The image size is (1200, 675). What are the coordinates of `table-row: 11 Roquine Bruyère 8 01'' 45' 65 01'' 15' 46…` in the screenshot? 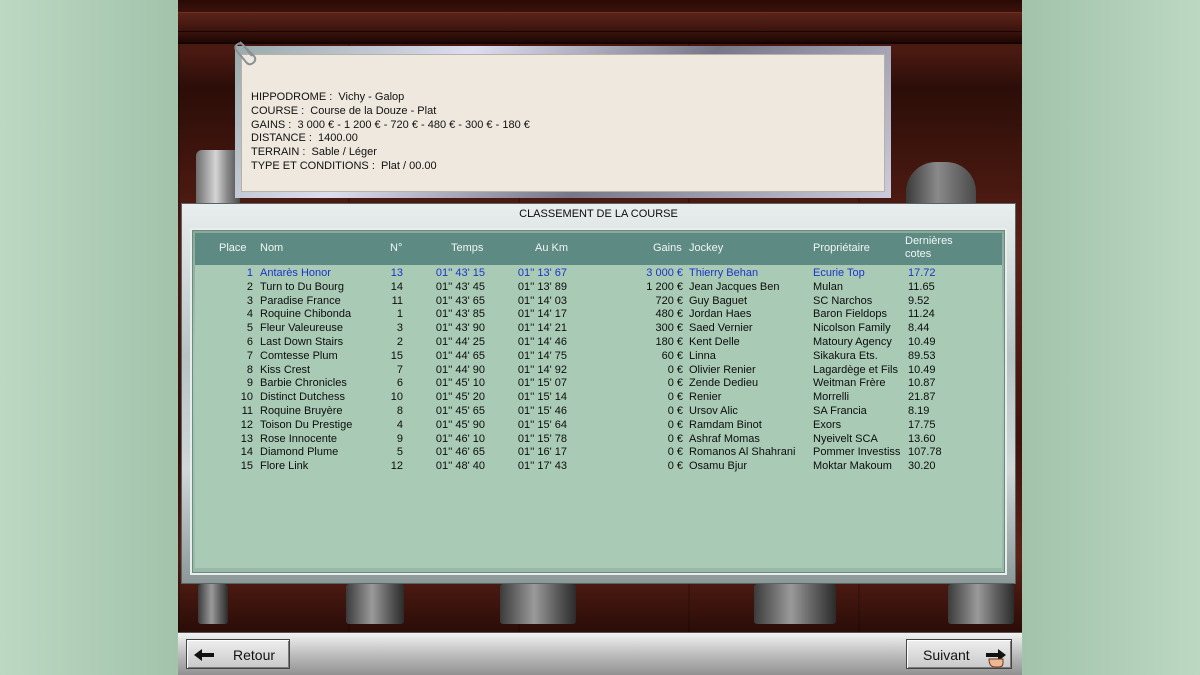 It's located at (598, 412).